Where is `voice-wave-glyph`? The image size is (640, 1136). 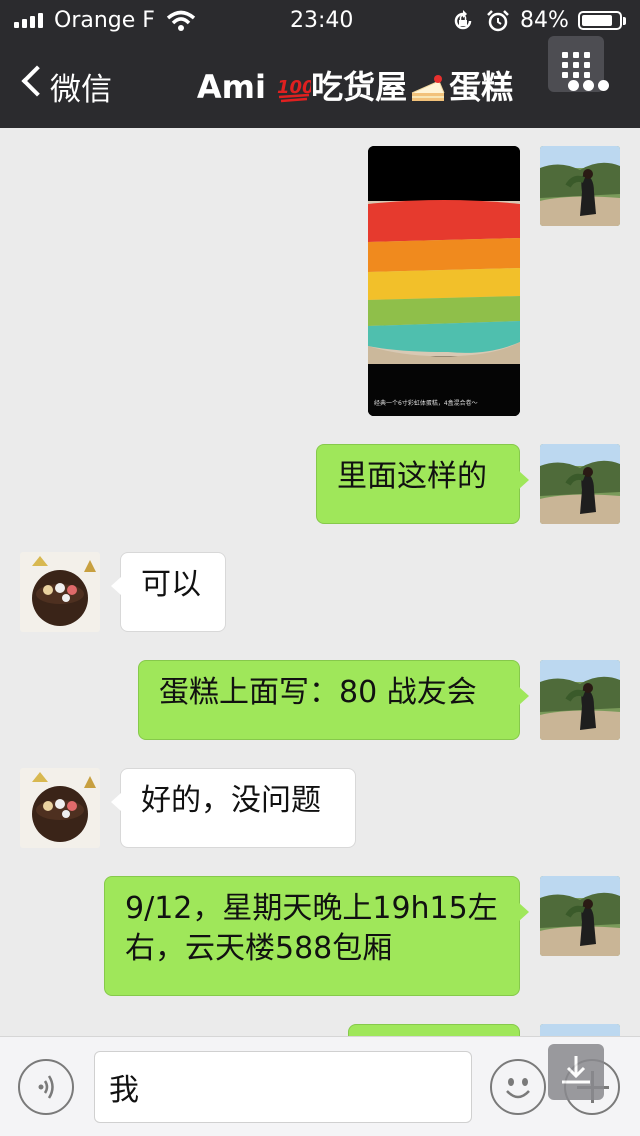
voice-wave-glyph is located at coordinates (46, 1087).